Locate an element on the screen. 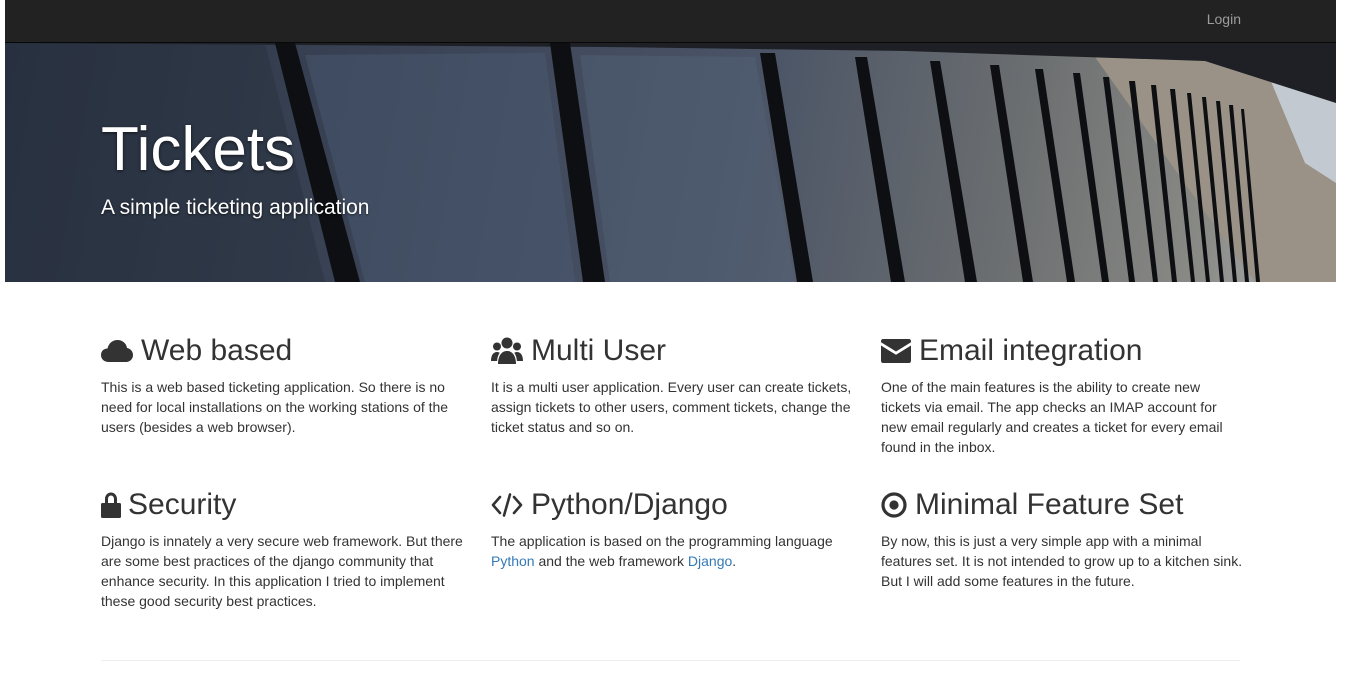  code-icon is located at coordinates (507, 505).